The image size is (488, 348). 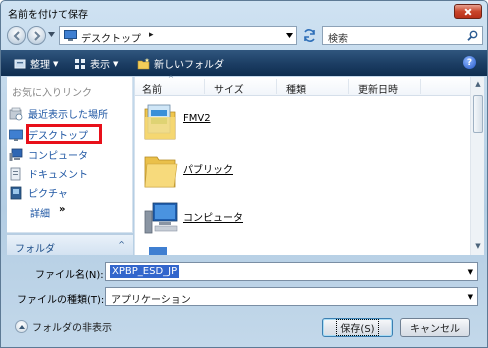 I want to click on scroll-thumb, so click(x=478, y=114).